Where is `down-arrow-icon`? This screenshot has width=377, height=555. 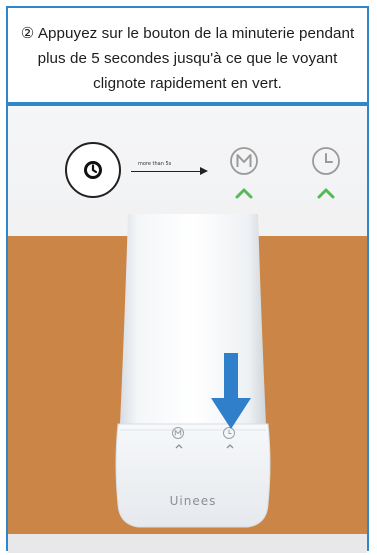 down-arrow-icon is located at coordinates (231, 391).